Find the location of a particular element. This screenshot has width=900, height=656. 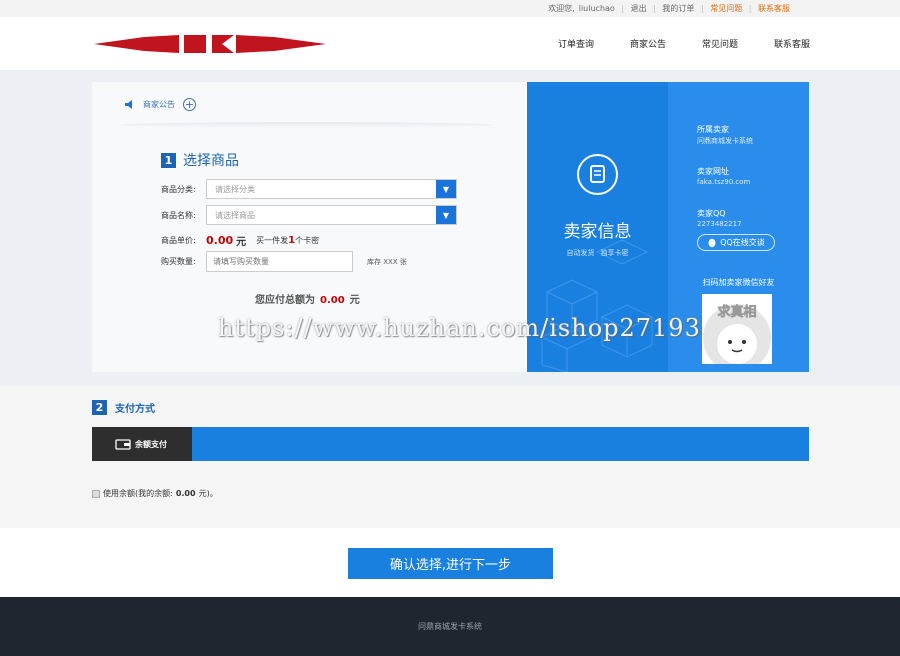

footer-text: 问鼎商城发卡系统 is located at coordinates (450, 626).